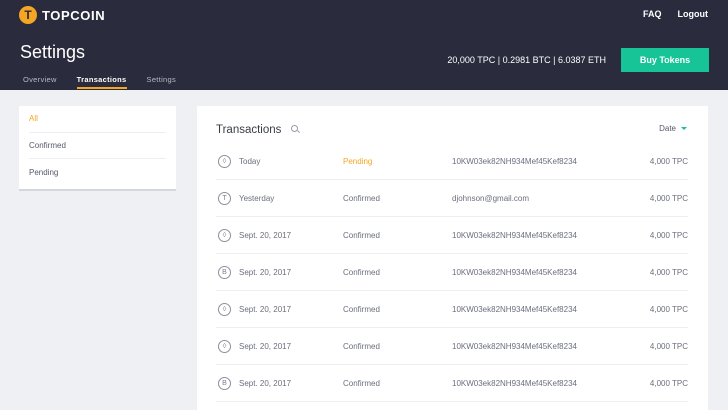 This screenshot has width=728, height=410. What do you see at coordinates (257, 198) in the screenshot?
I see `transaction-date: Yesterday` at bounding box center [257, 198].